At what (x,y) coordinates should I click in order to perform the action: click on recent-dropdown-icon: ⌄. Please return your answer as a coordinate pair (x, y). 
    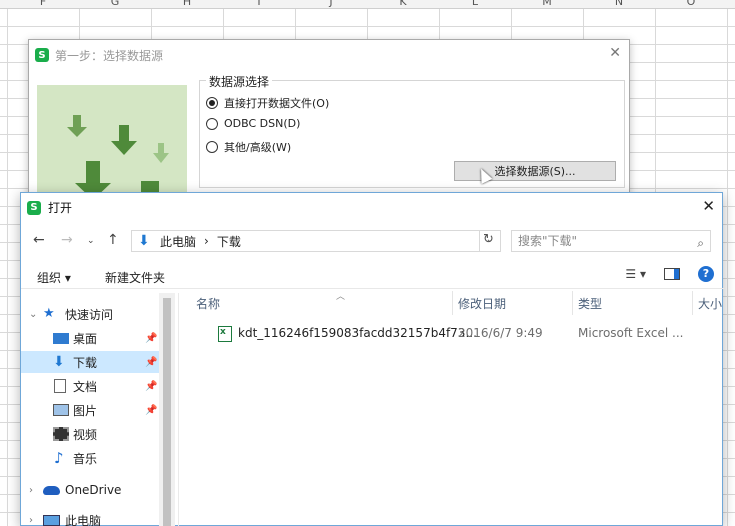
    Looking at the image, I should click on (91, 241).